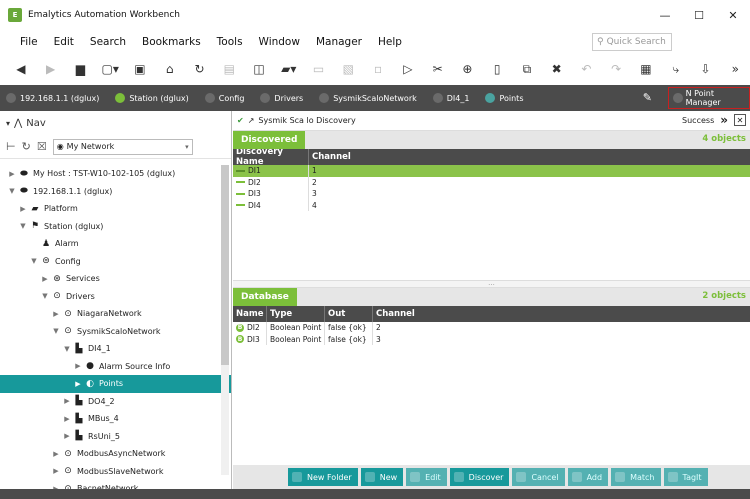 This screenshot has width=750, height=499. What do you see at coordinates (283, 98) in the screenshot?
I see `crumb-drivers: Drivers` at bounding box center [283, 98].